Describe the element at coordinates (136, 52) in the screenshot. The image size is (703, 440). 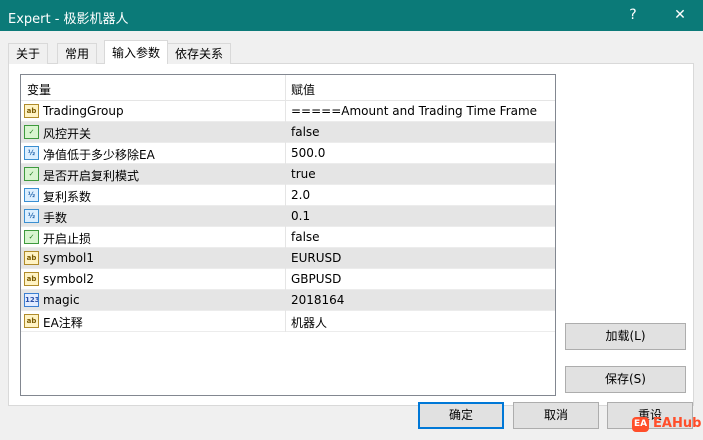
I see `tab-inputs: 输入参数` at that location.